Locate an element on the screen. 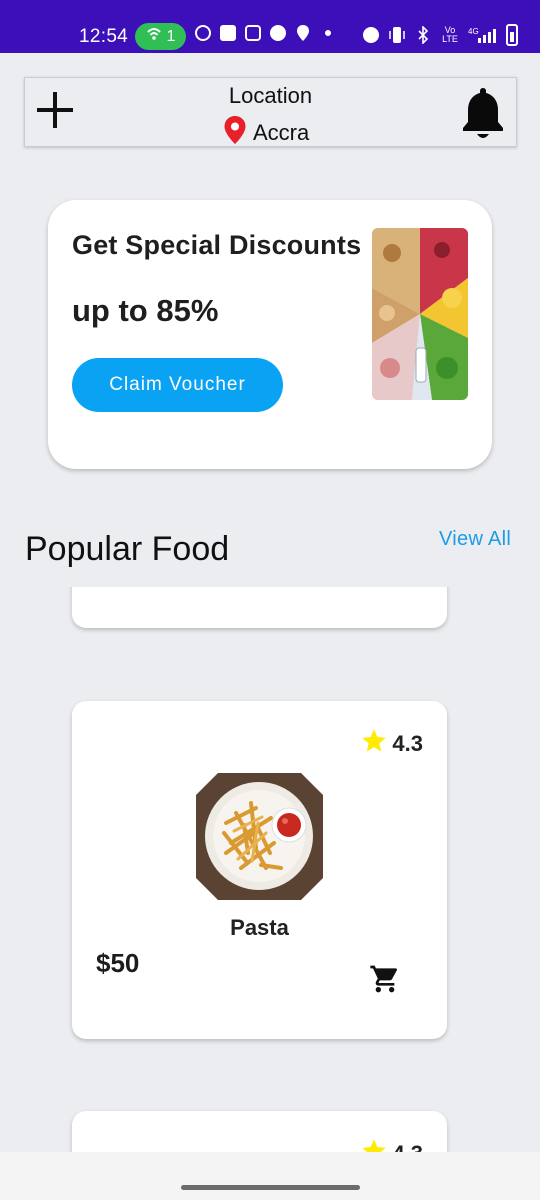  add-to-cart-icon is located at coordinates (385, 979).